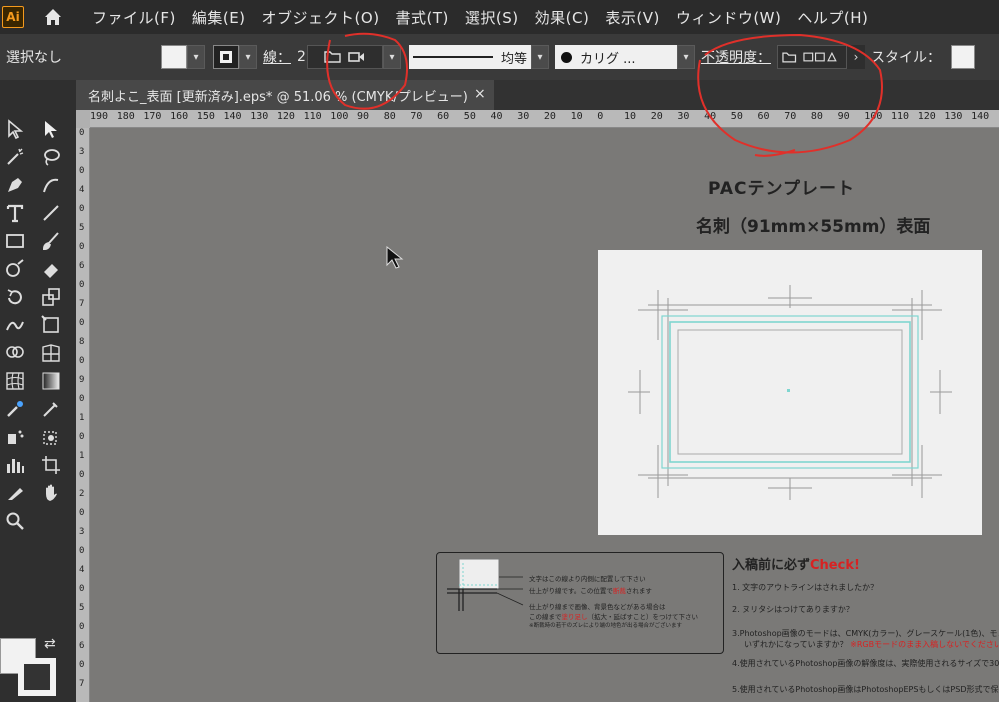  I want to click on warp-tool-icon, so click(15, 325).